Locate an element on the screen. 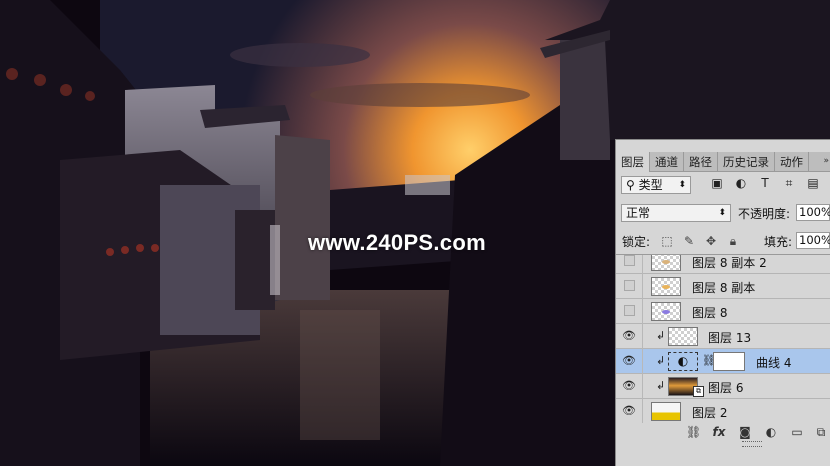 This screenshot has height=466, width=830. resize-grip is located at coordinates (752, 444).